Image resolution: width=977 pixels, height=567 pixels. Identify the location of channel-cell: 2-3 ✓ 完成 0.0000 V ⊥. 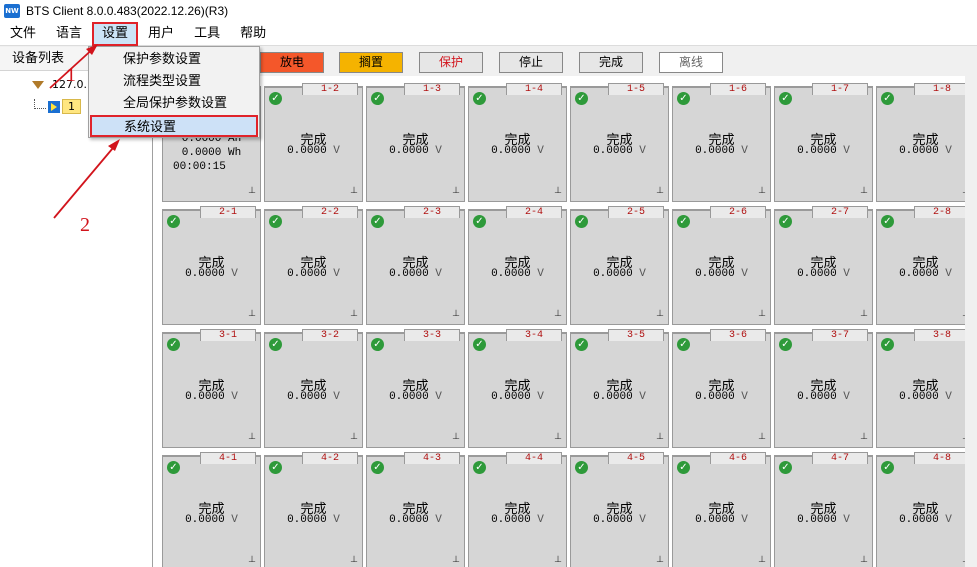
(415, 265).